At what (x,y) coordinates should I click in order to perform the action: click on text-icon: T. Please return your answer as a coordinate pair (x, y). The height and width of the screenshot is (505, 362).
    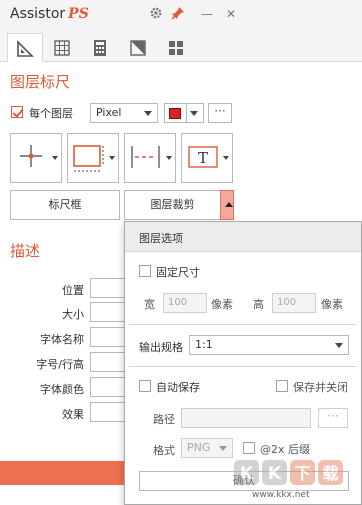
    Looking at the image, I should click on (203, 157).